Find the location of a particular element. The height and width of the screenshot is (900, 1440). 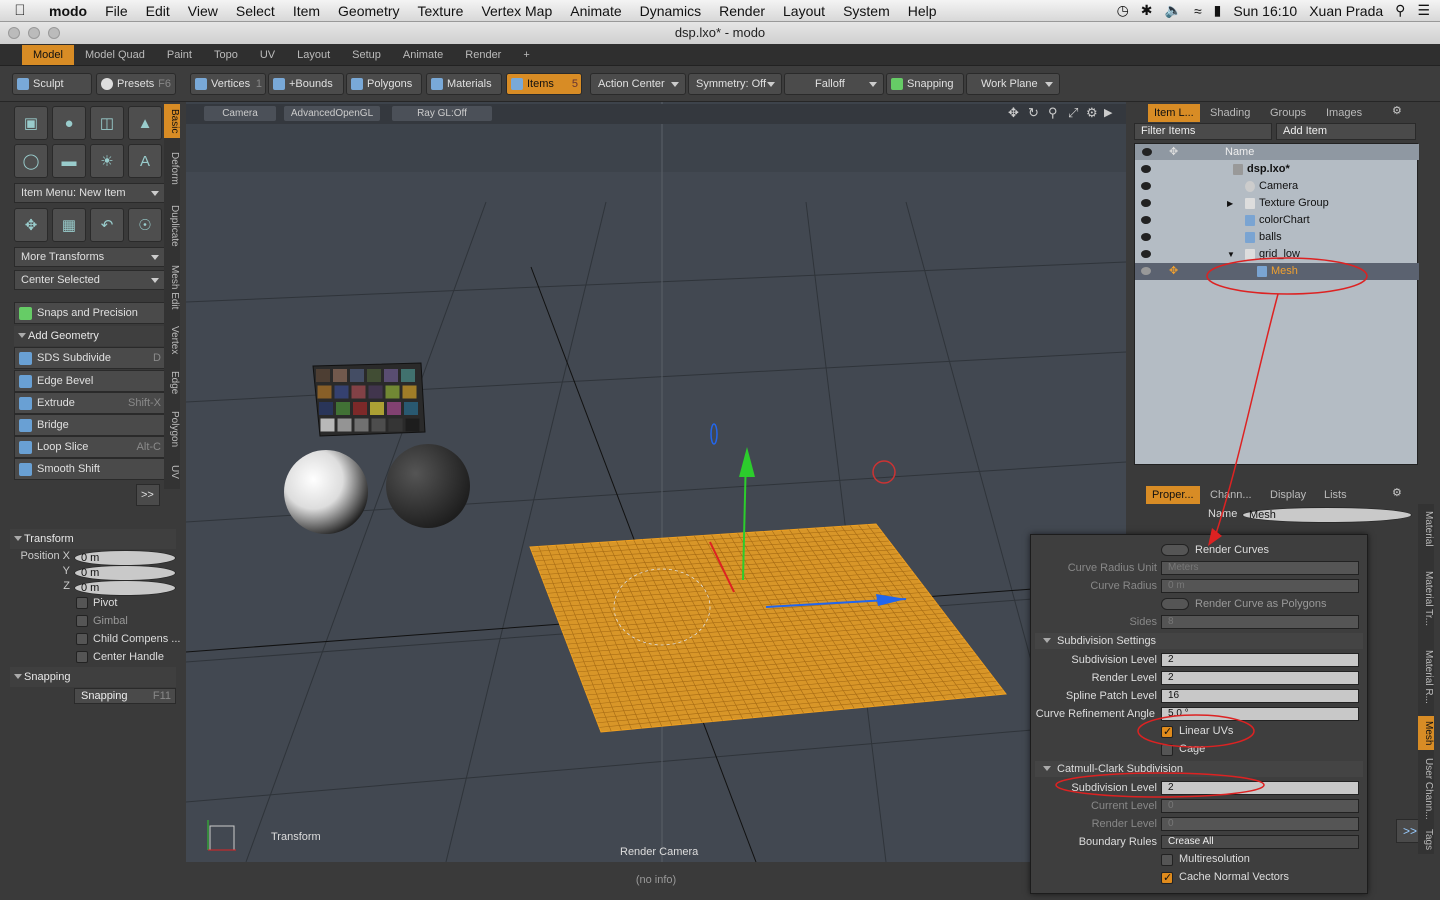

spotlight-search-icon: ⚲ is located at coordinates (1400, 10).